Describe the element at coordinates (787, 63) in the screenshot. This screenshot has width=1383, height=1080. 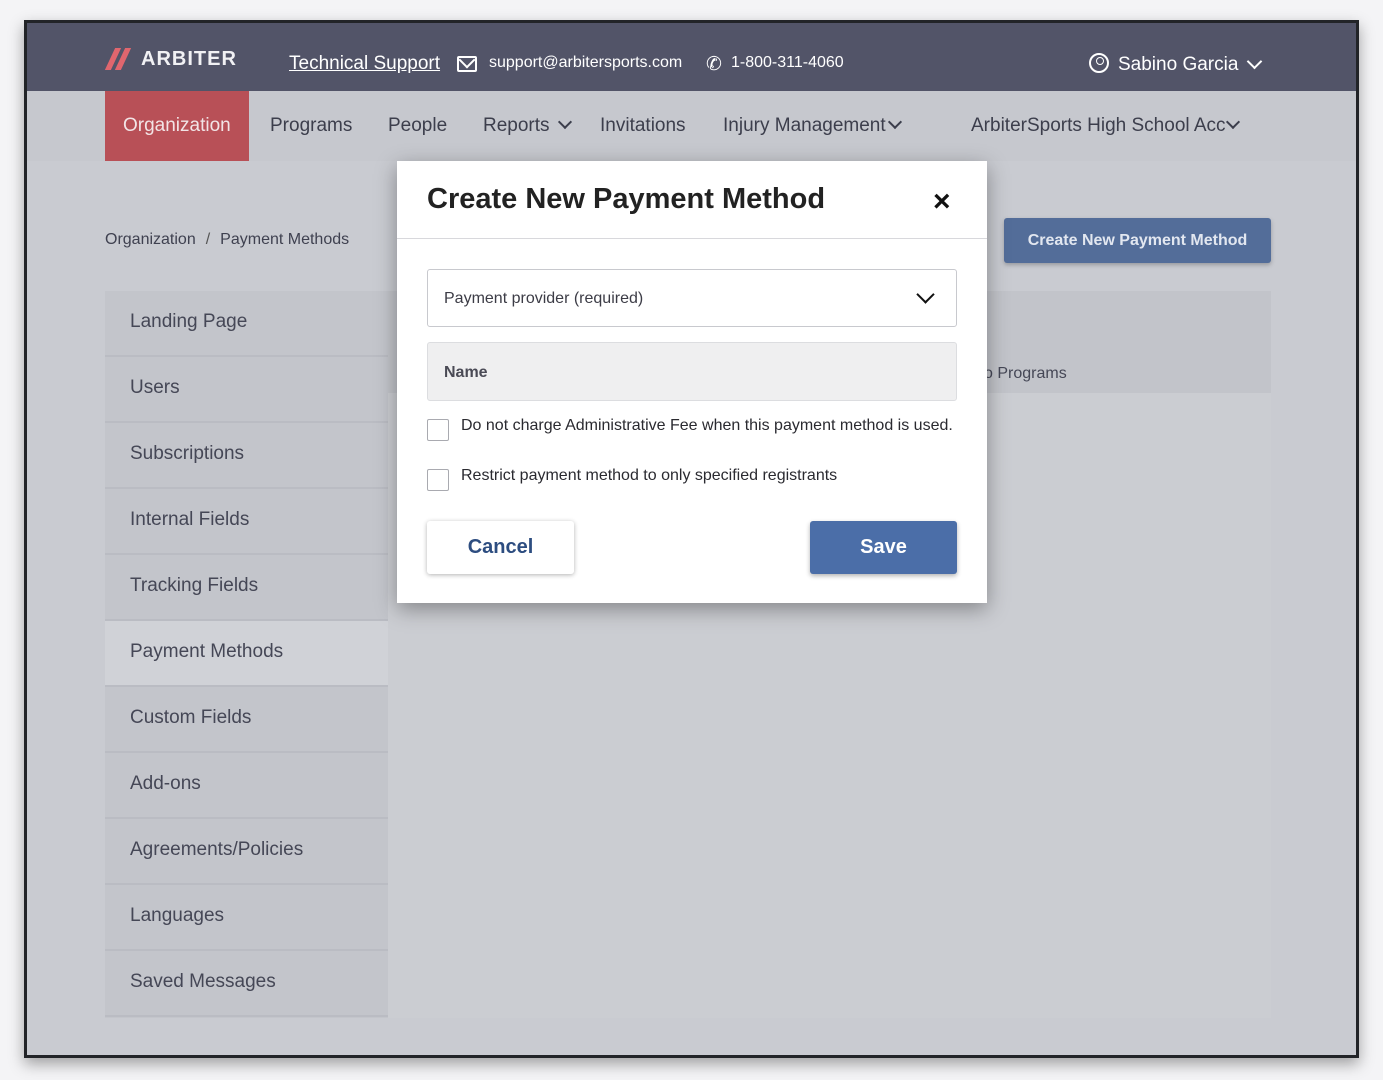
I see `support-phone-link: 1-800-311-4060` at that location.